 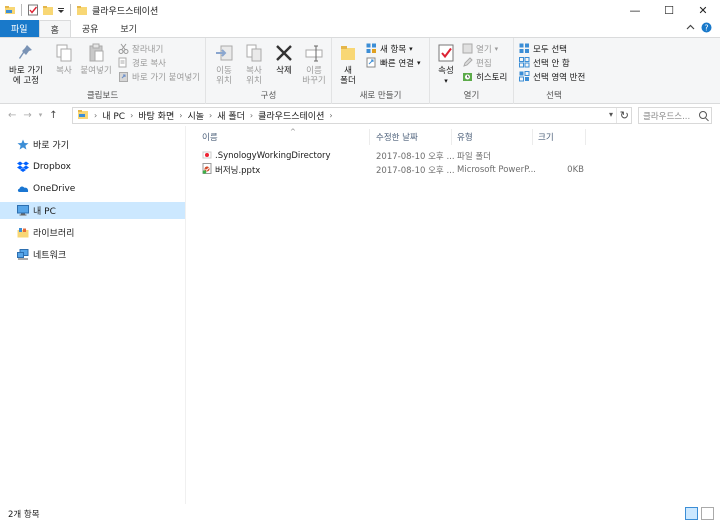 I want to click on up-arrow-icon: ↑, so click(x=53, y=115).